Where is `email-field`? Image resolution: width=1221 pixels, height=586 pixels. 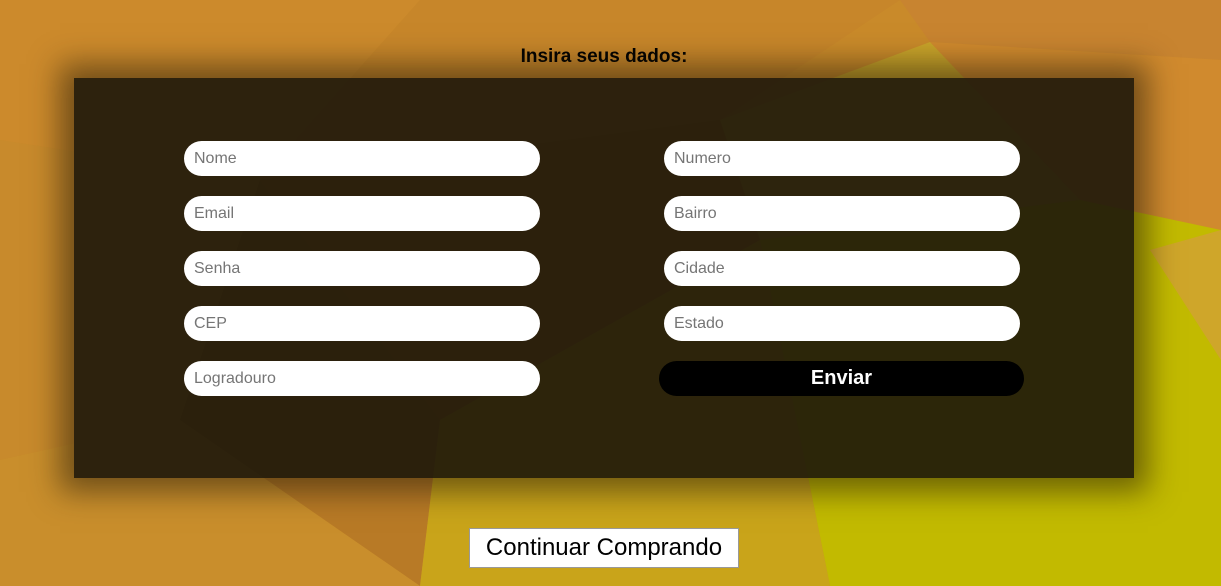 email-field is located at coordinates (362, 213).